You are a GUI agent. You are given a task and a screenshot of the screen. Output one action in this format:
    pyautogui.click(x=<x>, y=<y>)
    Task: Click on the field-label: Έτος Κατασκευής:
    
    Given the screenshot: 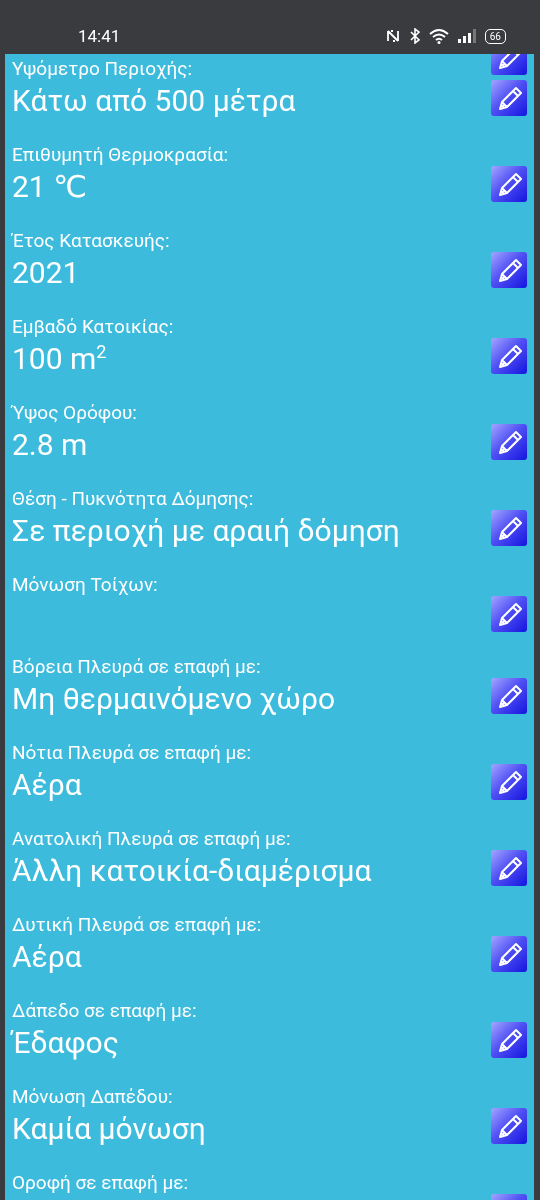 What is the action you would take?
    pyautogui.click(x=91, y=241)
    